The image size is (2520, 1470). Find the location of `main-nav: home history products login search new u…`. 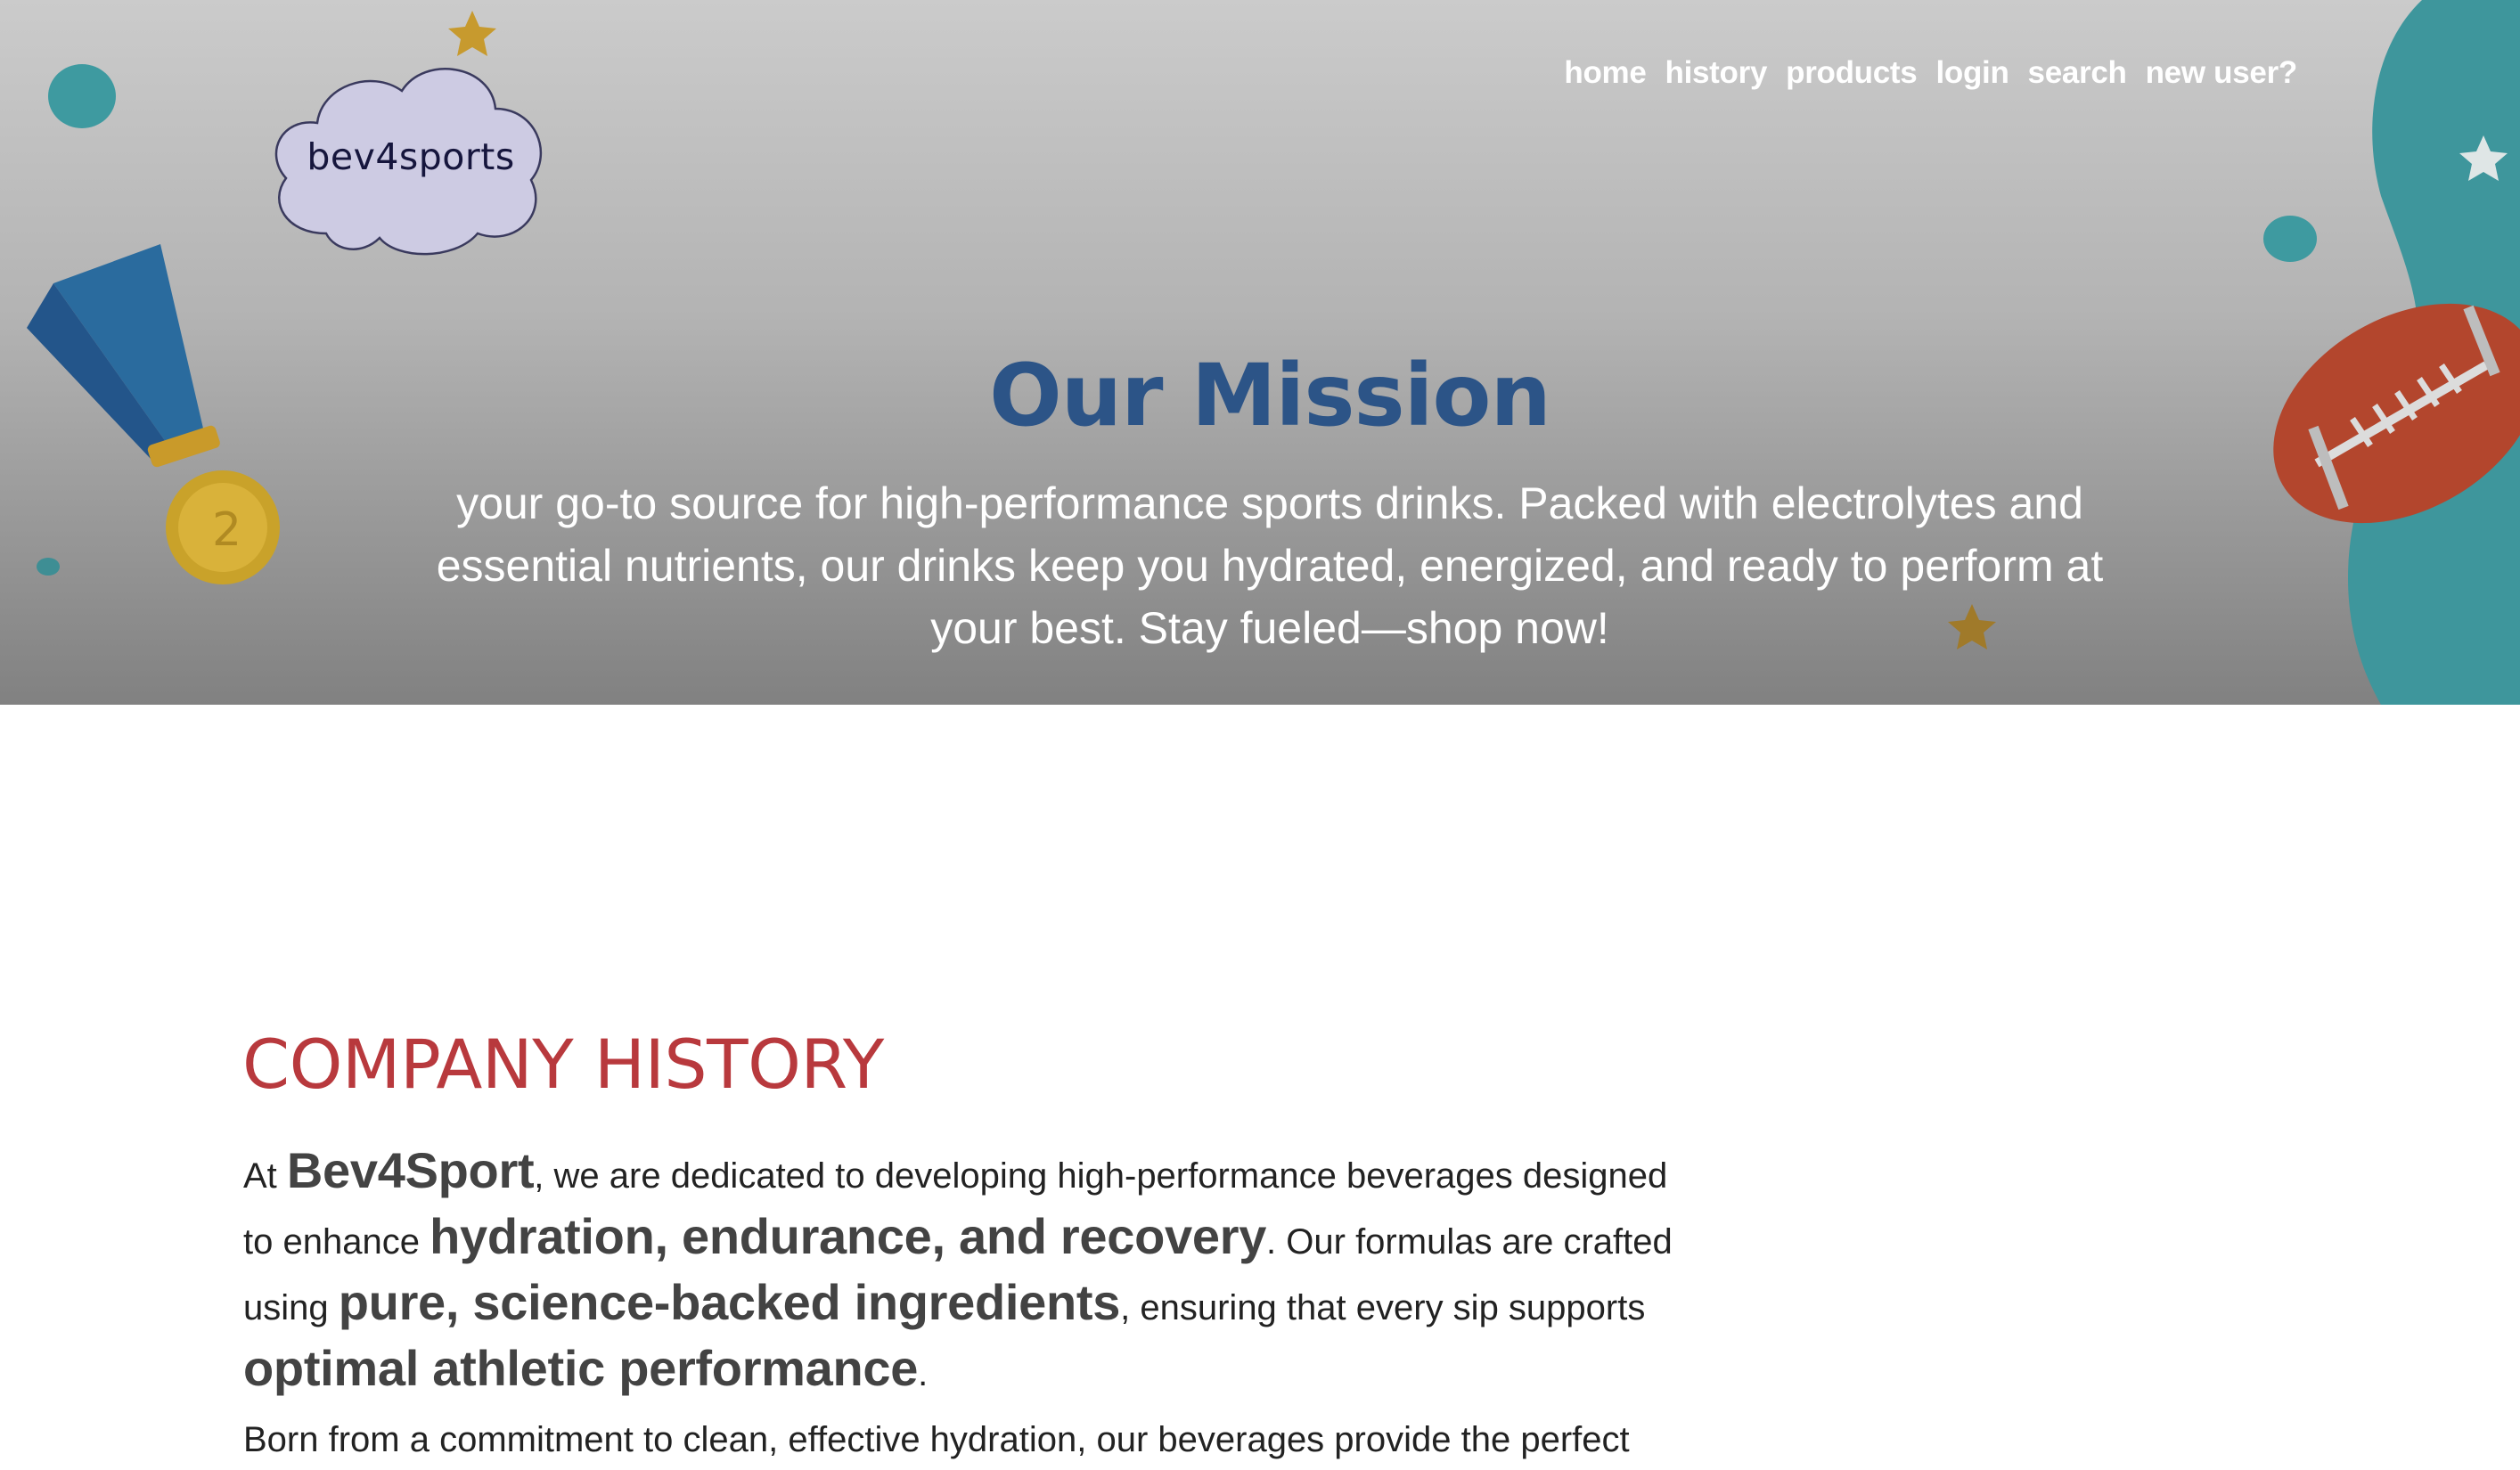

main-nav: home history products login search new u… is located at coordinates (1930, 73).